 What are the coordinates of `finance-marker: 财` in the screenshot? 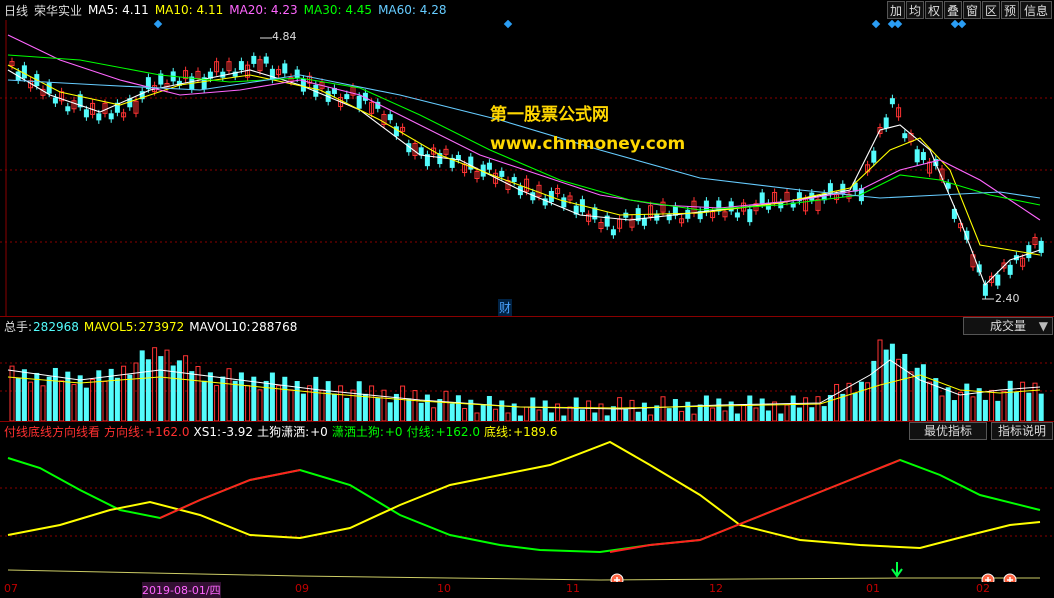 It's located at (505, 307).